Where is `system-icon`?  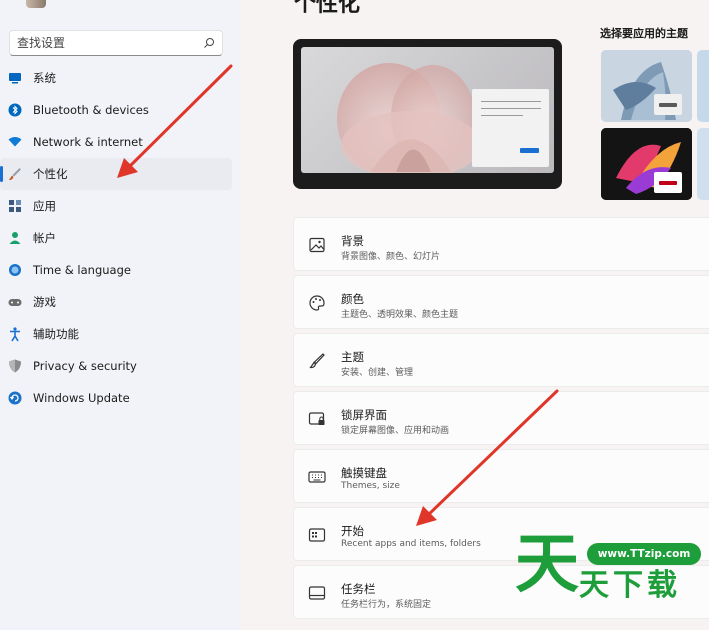
system-icon is located at coordinates (15, 78).